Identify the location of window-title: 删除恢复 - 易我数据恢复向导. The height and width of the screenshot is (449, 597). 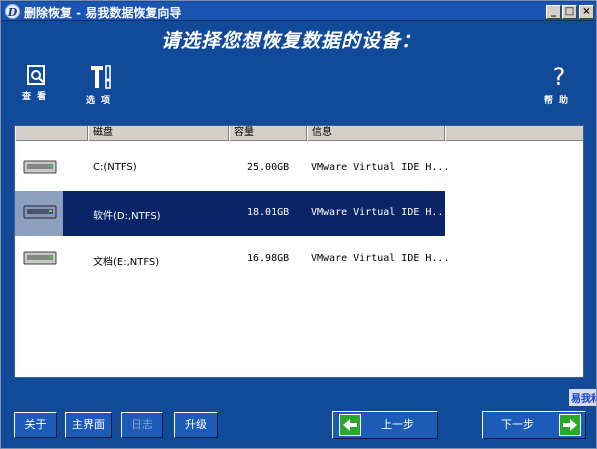
(103, 13).